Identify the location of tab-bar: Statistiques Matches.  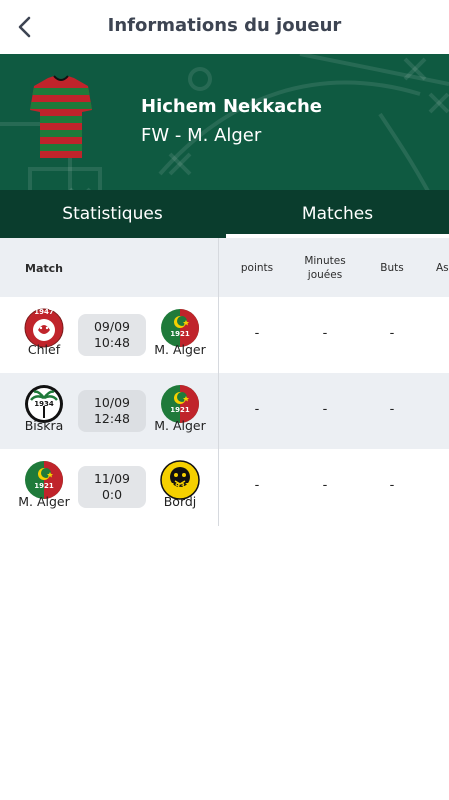
(224, 214).